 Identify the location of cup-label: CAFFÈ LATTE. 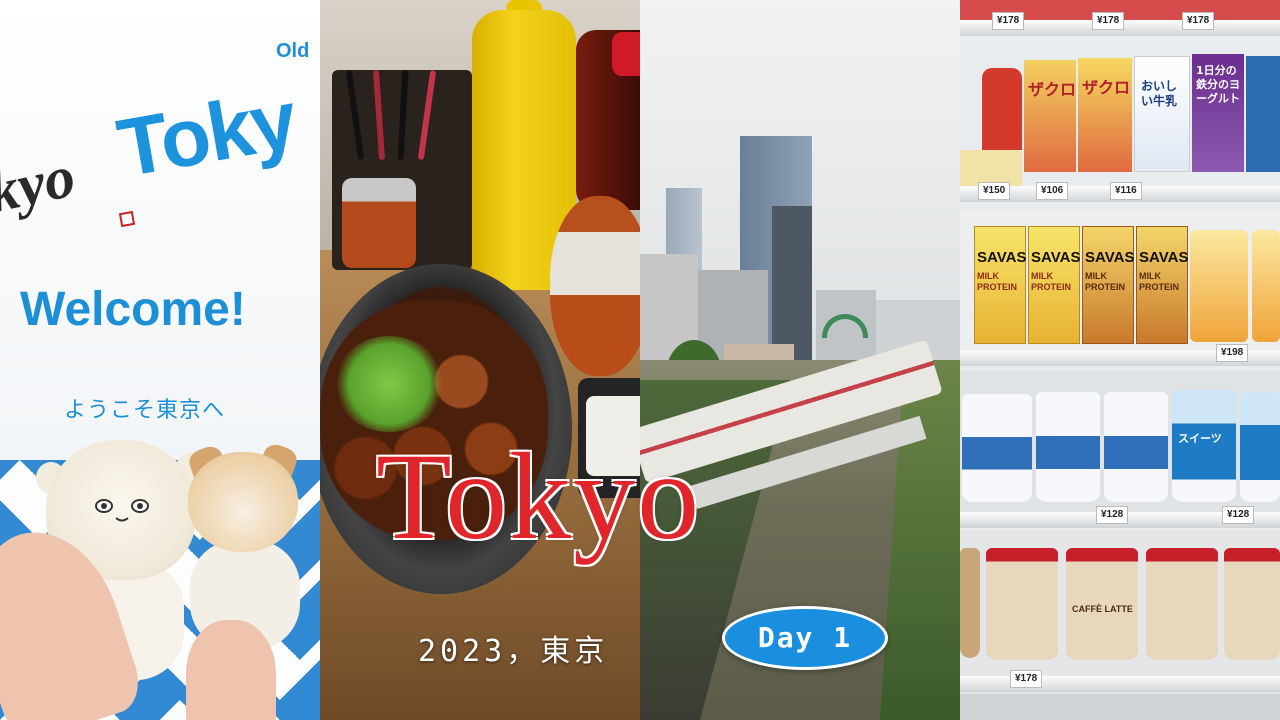
(1102, 609).